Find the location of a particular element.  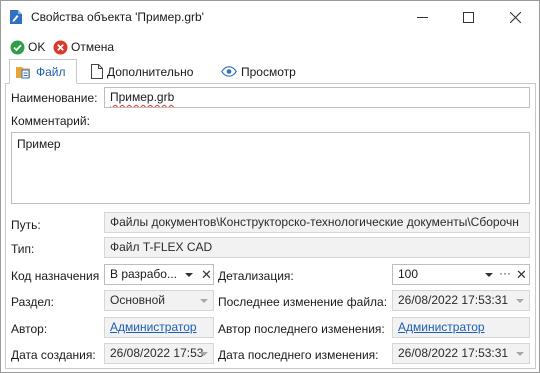

purpose-label: Код назначения is located at coordinates (55, 276).